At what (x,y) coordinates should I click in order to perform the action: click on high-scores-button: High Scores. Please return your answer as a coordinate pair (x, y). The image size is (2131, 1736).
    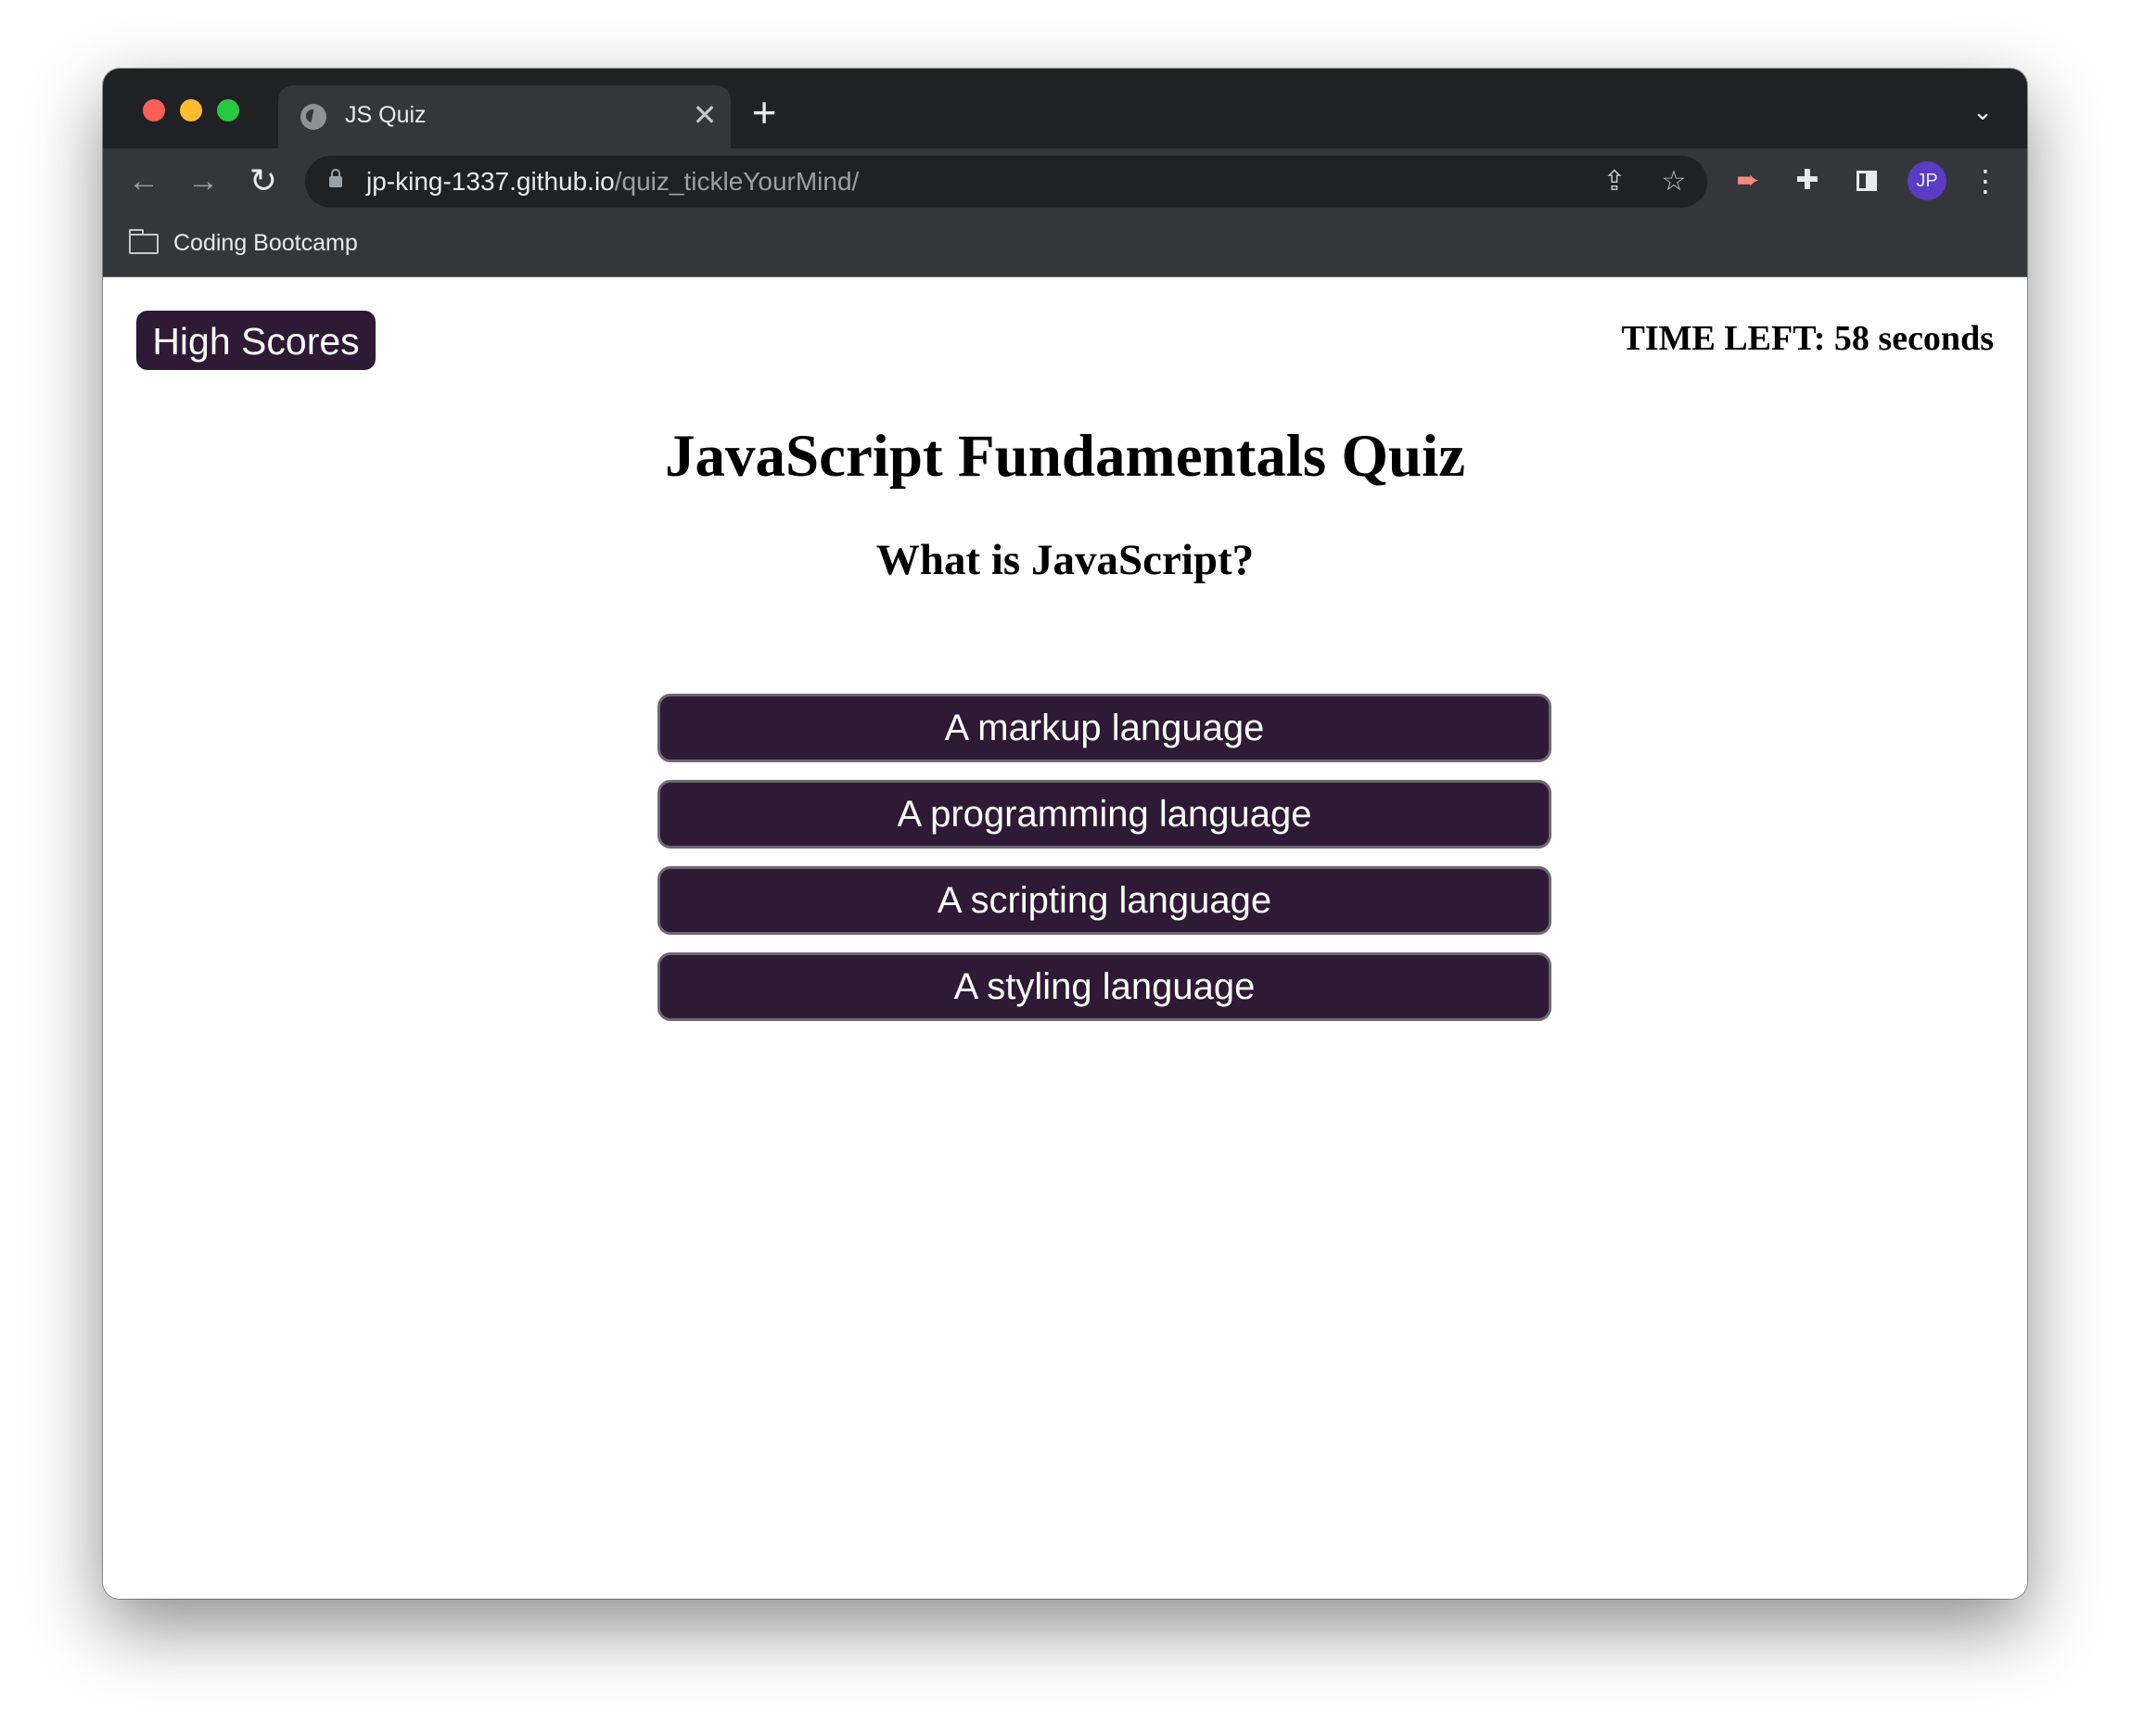
    Looking at the image, I should click on (256, 340).